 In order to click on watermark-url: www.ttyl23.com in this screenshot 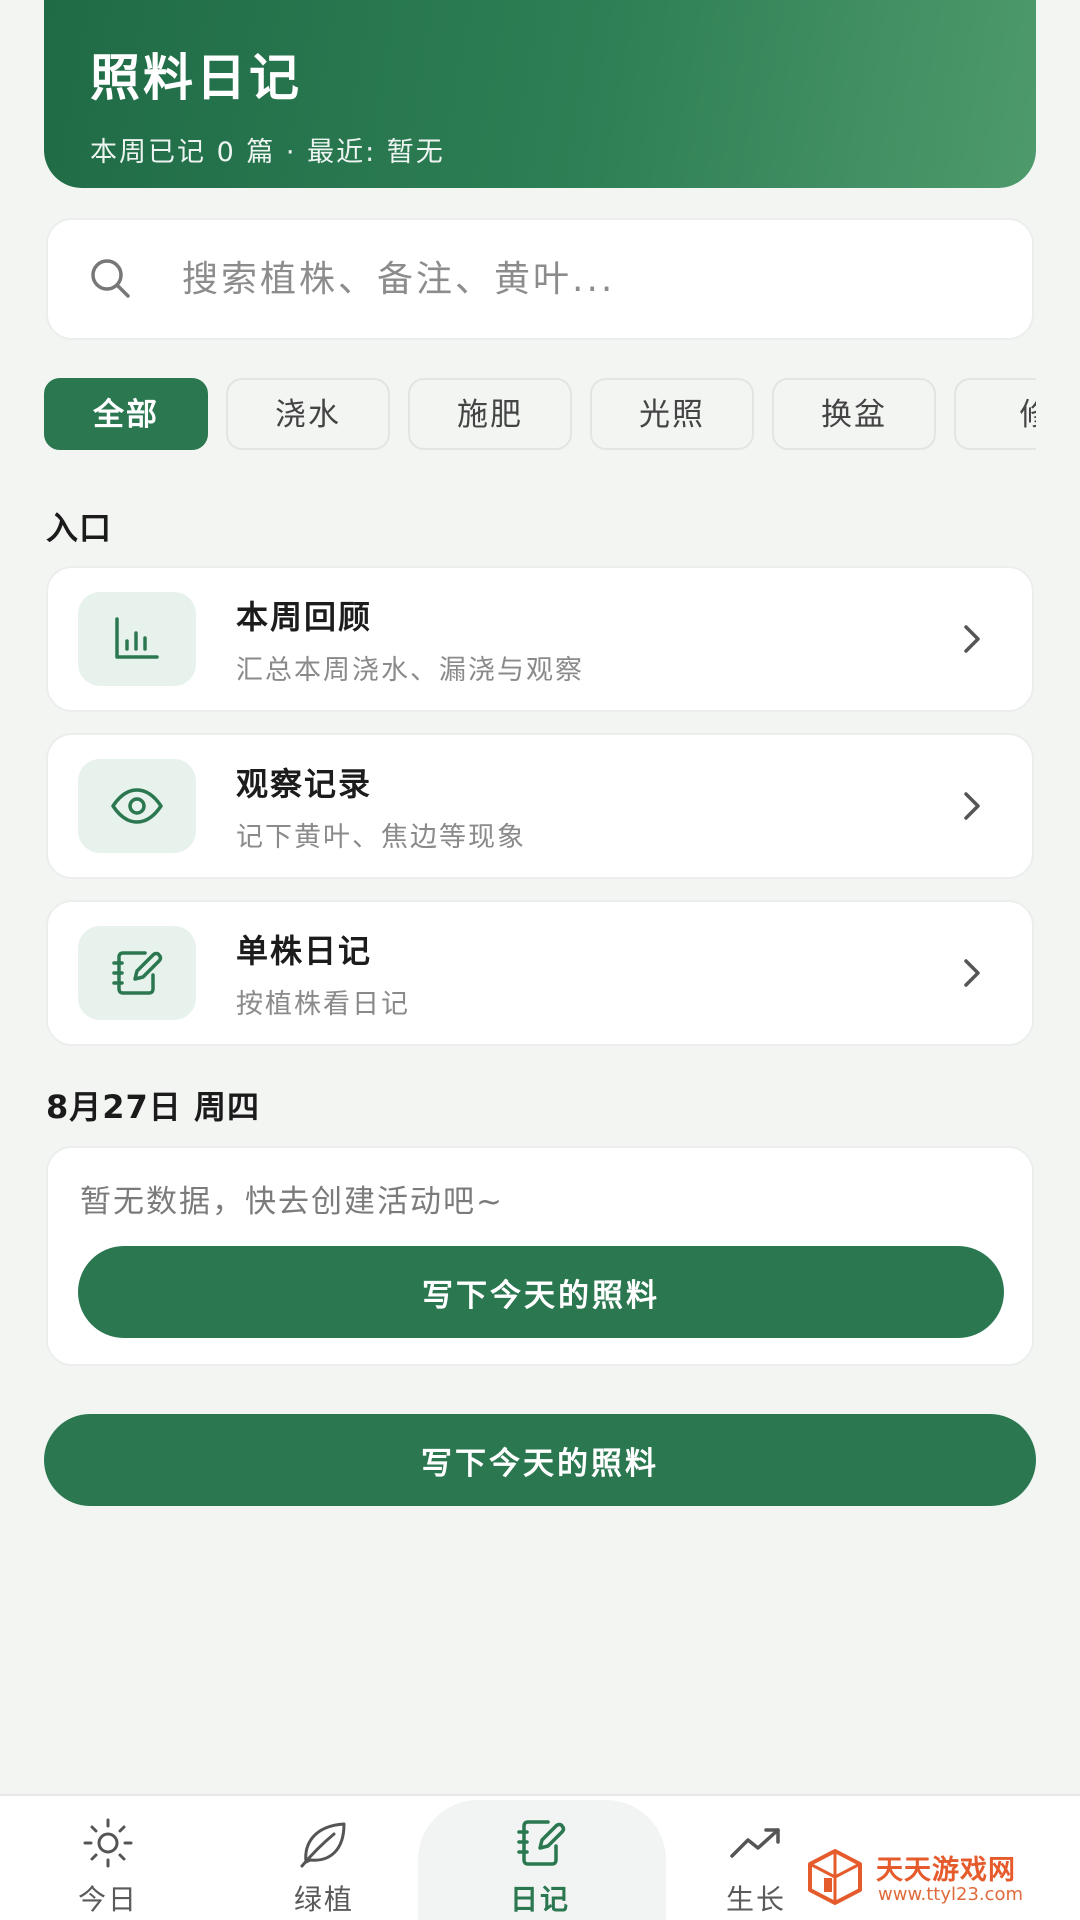, I will do `click(951, 1894)`.